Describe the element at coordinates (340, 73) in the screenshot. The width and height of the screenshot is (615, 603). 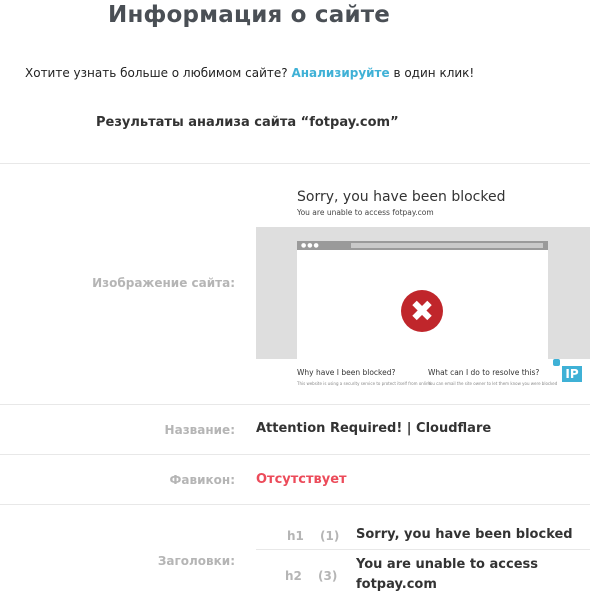
I see `analyze-link: Анализируйте` at that location.